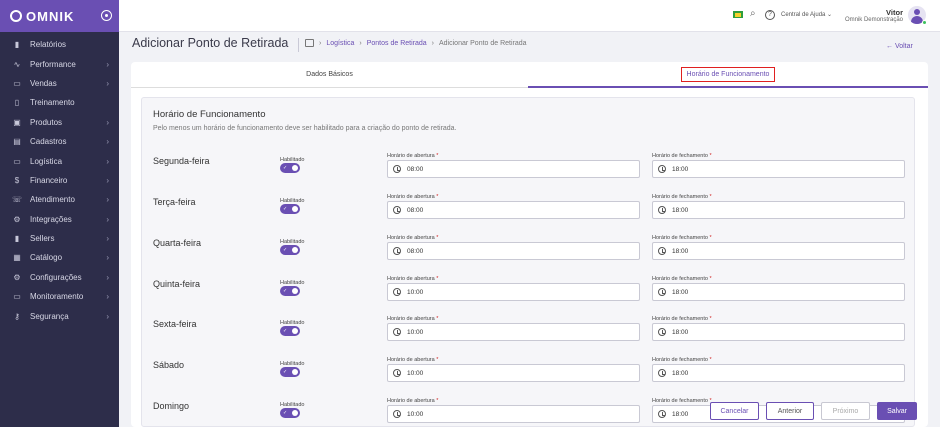 This screenshot has width=940, height=427. I want to click on sidebar-item-label: Configurações, so click(56, 277).